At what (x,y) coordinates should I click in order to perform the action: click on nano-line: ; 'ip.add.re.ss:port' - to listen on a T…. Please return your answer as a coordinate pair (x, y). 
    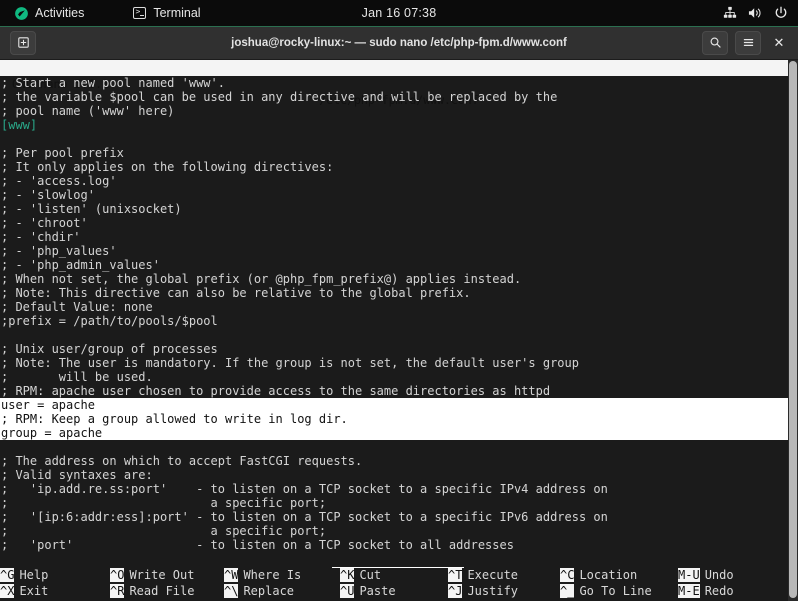
    Looking at the image, I should click on (399, 489).